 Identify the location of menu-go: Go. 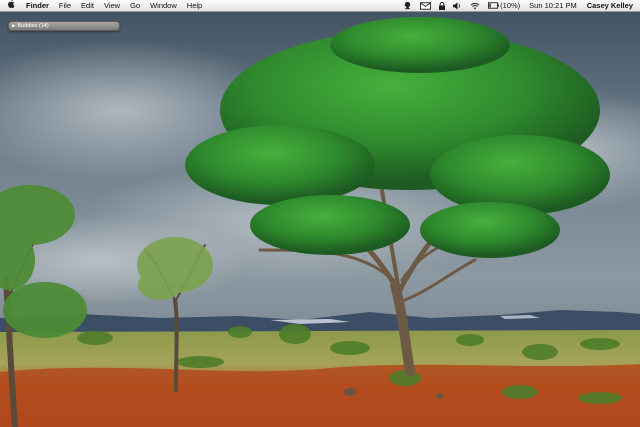
(135, 5).